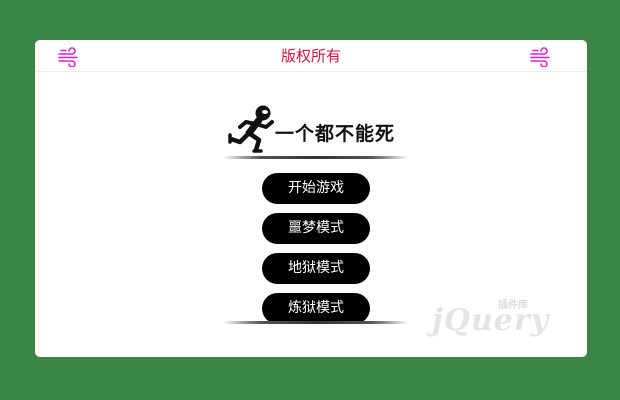  I want to click on game-logo: 一个都不能死, so click(317, 131).